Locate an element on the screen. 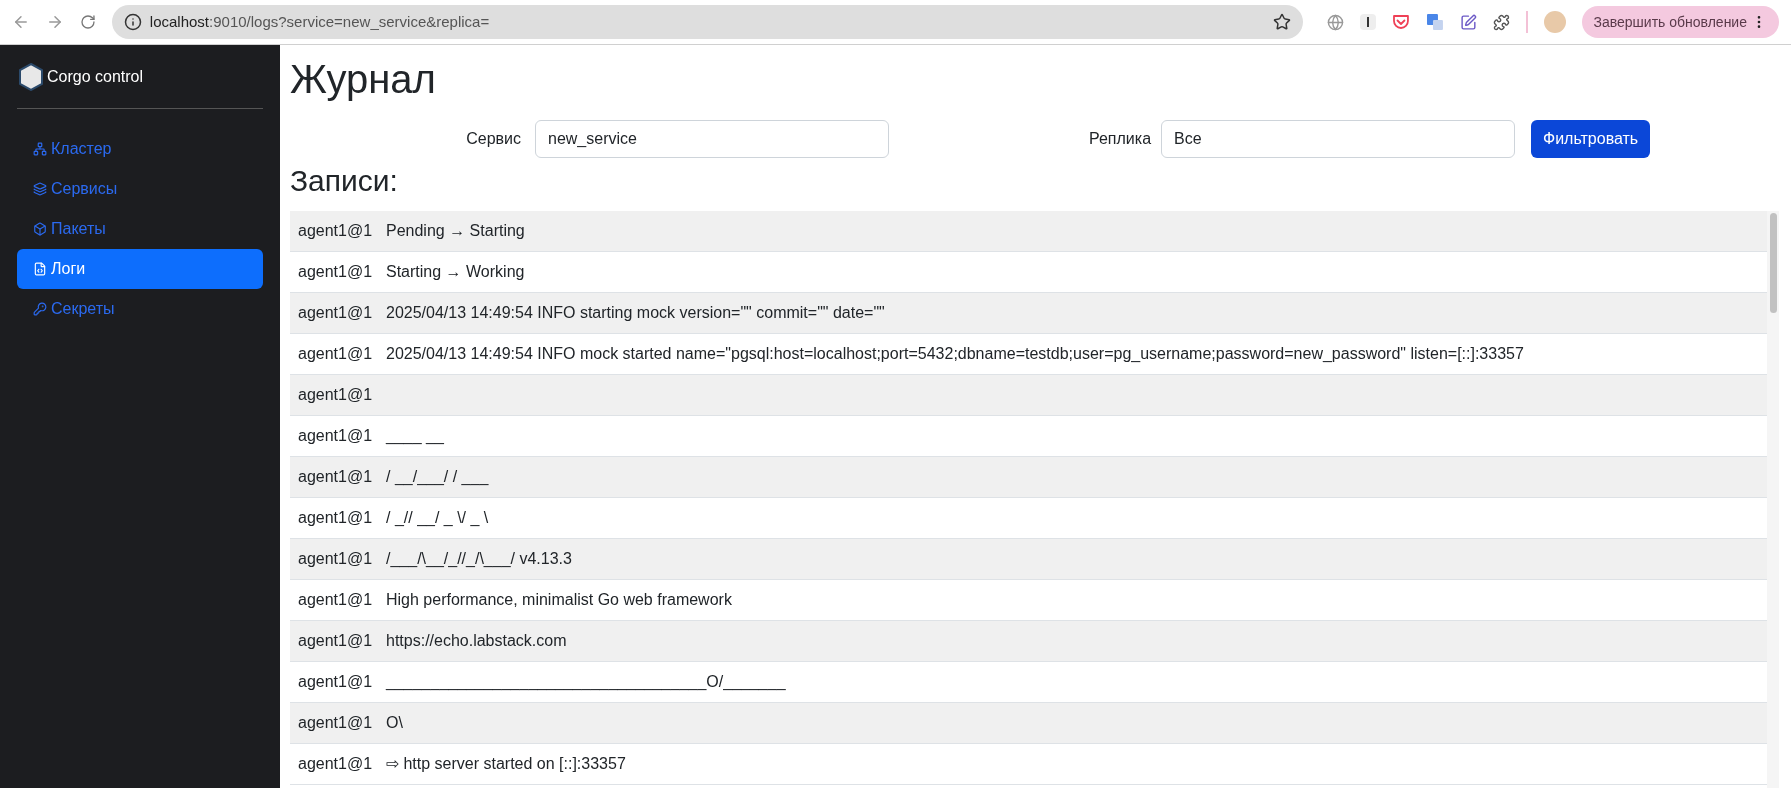 The height and width of the screenshot is (788, 1791). log-message: /___/\__/_//_/\___/ v4.13.3 is located at coordinates (479, 559).